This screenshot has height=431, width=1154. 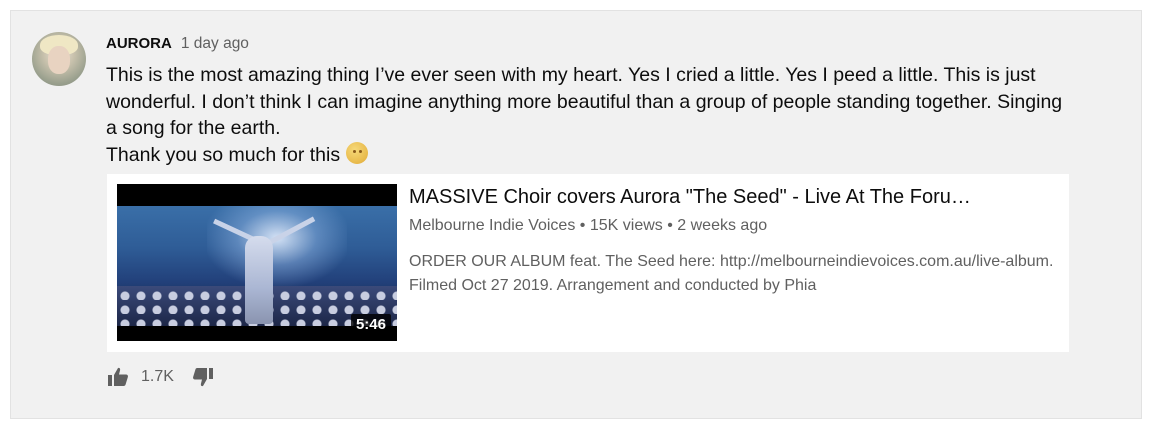 What do you see at coordinates (586, 155) in the screenshot?
I see `comment-paragraph-2: Thank you so much for this` at bounding box center [586, 155].